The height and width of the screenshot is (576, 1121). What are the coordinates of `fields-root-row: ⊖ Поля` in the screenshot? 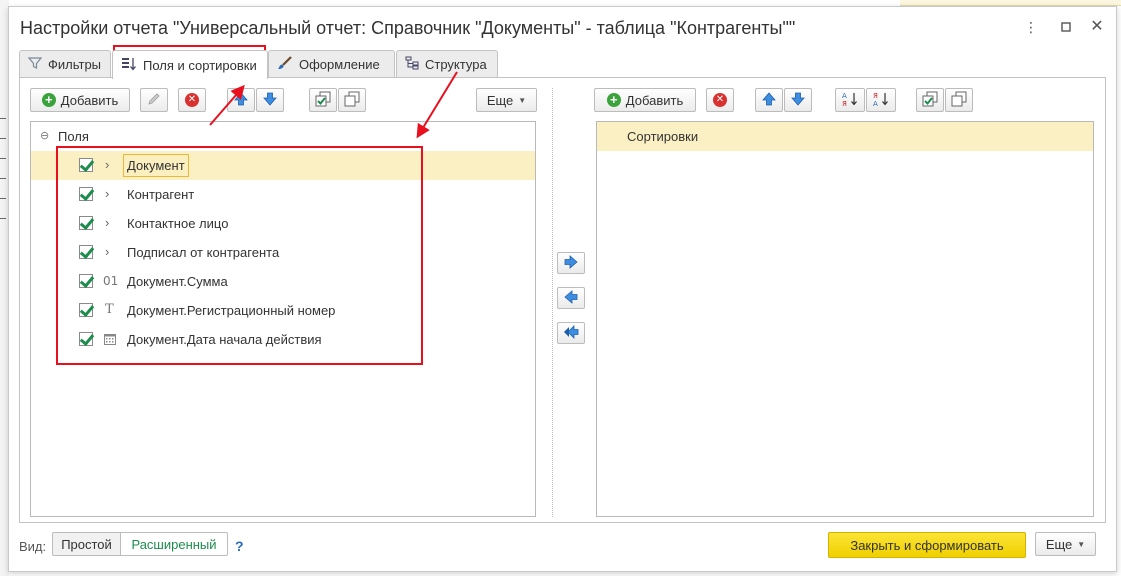 It's located at (283, 136).